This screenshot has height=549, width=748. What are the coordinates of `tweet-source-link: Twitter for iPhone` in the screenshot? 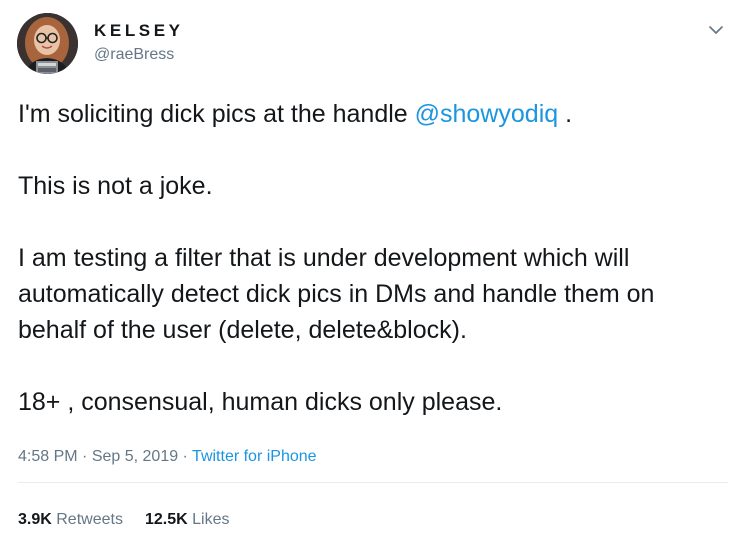 It's located at (254, 456).